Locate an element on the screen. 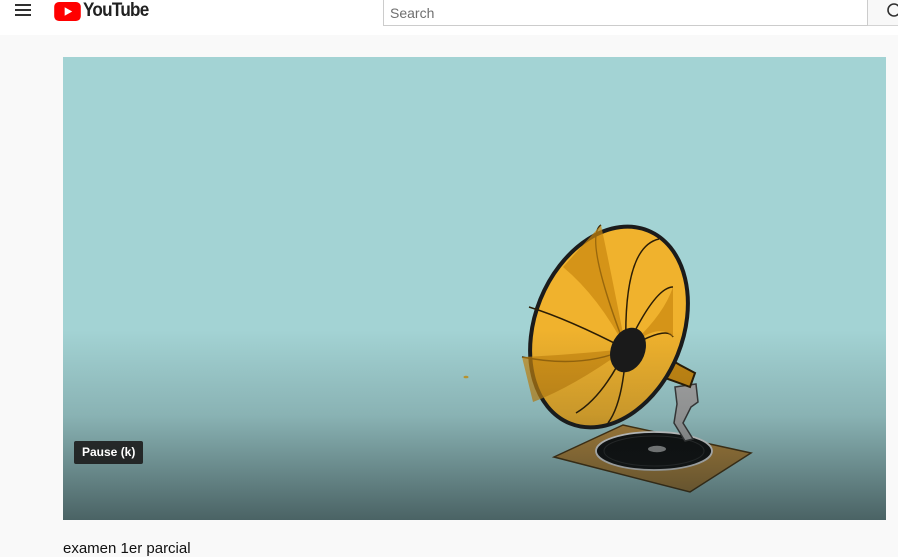 The height and width of the screenshot is (557, 898). gramophone-tone-arm is located at coordinates (686, 412).